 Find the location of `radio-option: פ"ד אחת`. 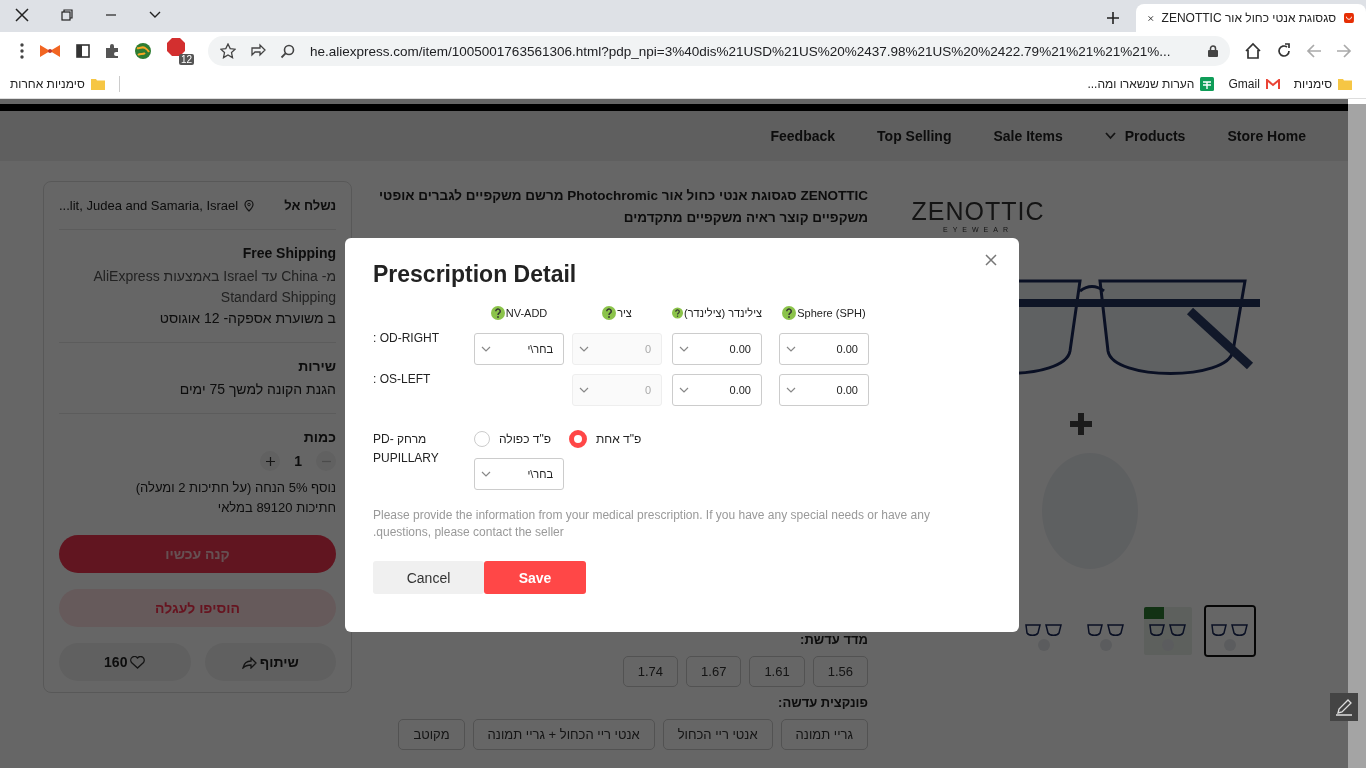

radio-option: פ"ד אחת is located at coordinates (605, 439).